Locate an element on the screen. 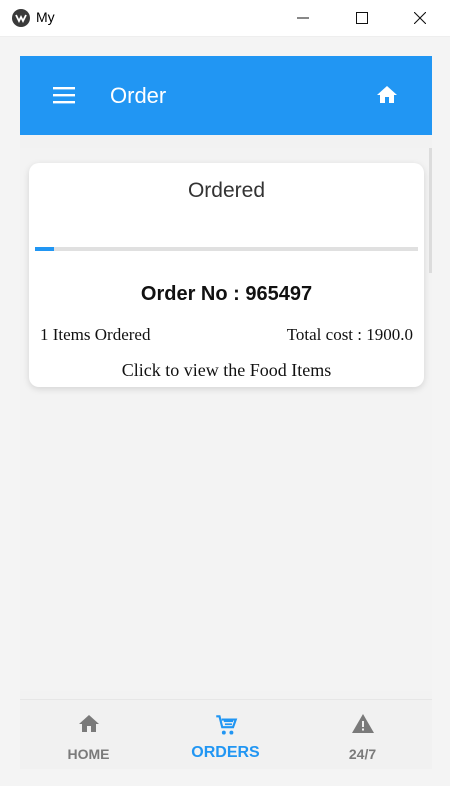 This screenshot has width=450, height=786. maximize-icon is located at coordinates (362, 18).